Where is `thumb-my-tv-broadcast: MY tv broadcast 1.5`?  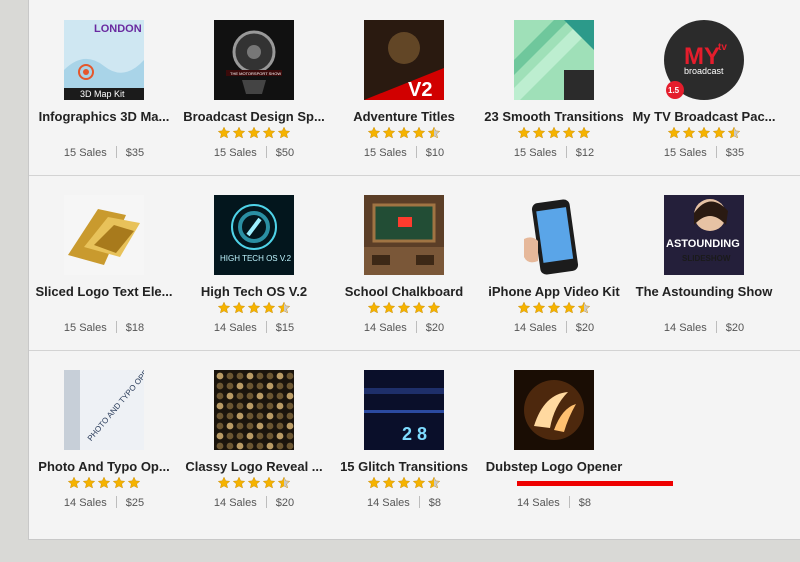
thumb-my-tv-broadcast: MY tv broadcast 1.5 is located at coordinates (704, 60).